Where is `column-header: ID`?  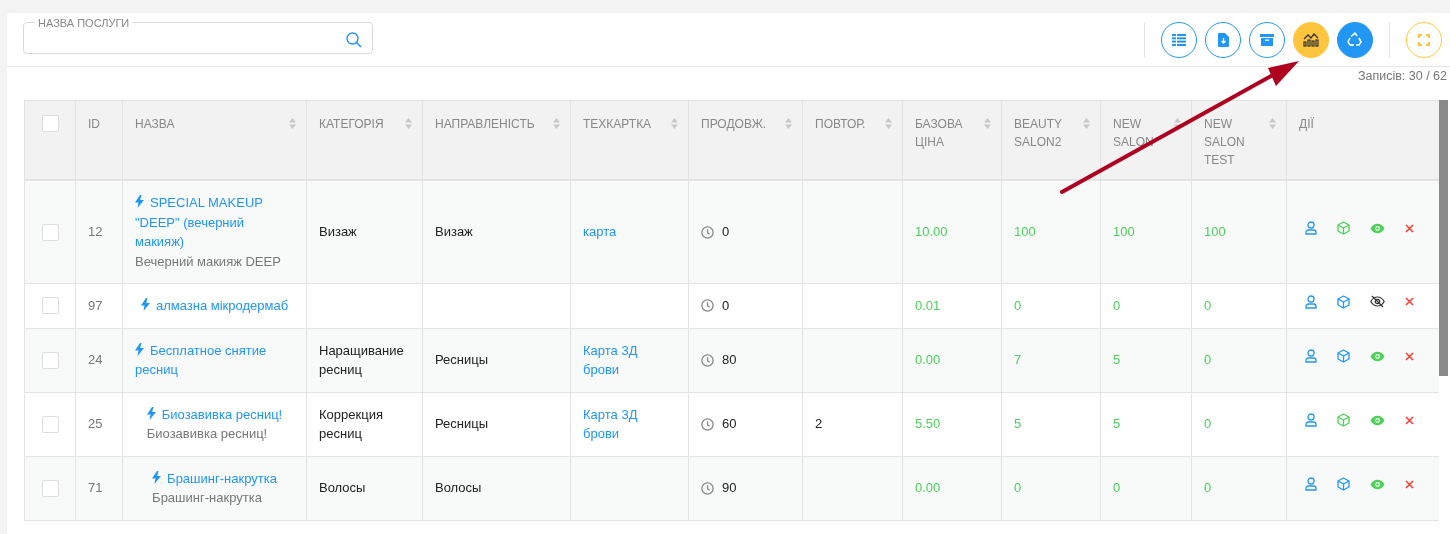
column-header: ID is located at coordinates (94, 124).